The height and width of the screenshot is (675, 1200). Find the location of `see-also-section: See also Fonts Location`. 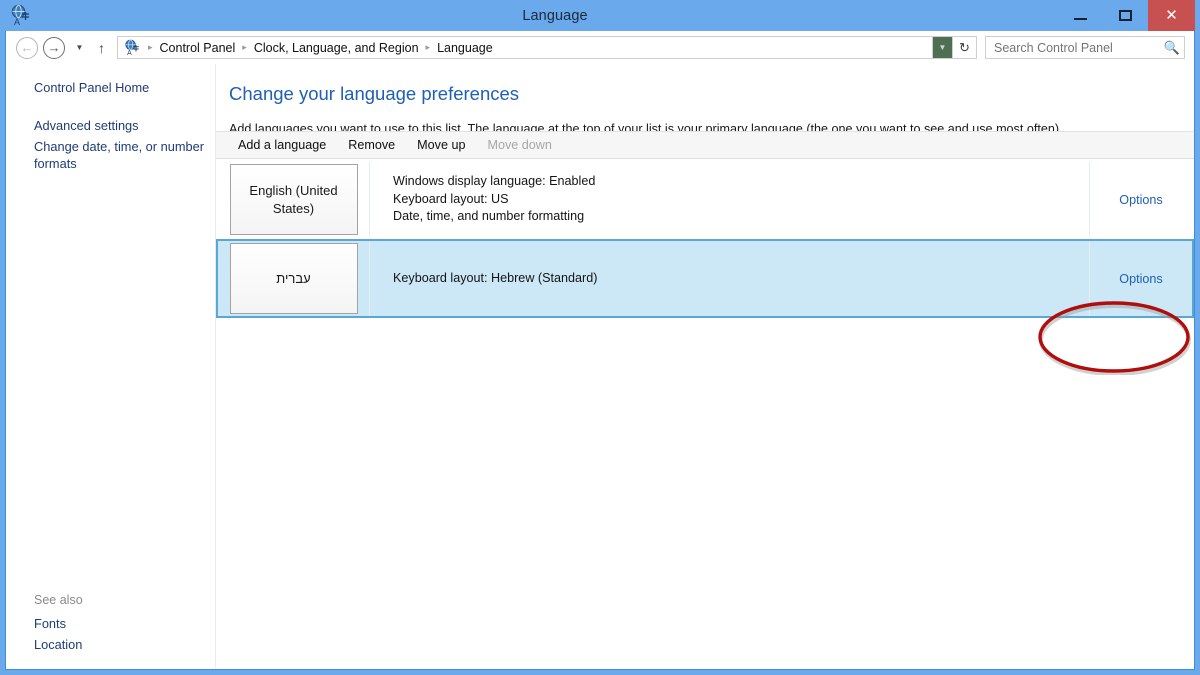

see-also-section: See also Fonts Location is located at coordinates (110, 624).